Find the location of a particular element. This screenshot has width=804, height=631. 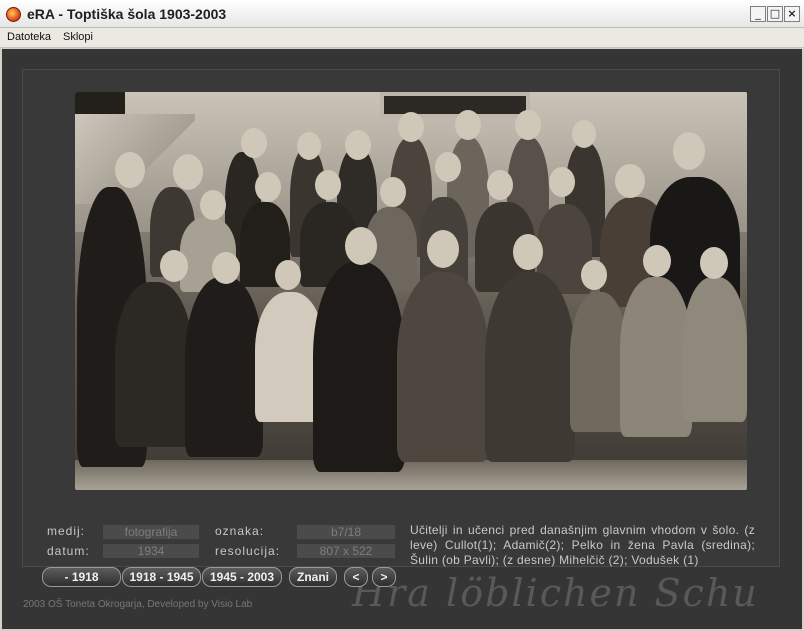

medij-value: fotografija is located at coordinates (151, 532).